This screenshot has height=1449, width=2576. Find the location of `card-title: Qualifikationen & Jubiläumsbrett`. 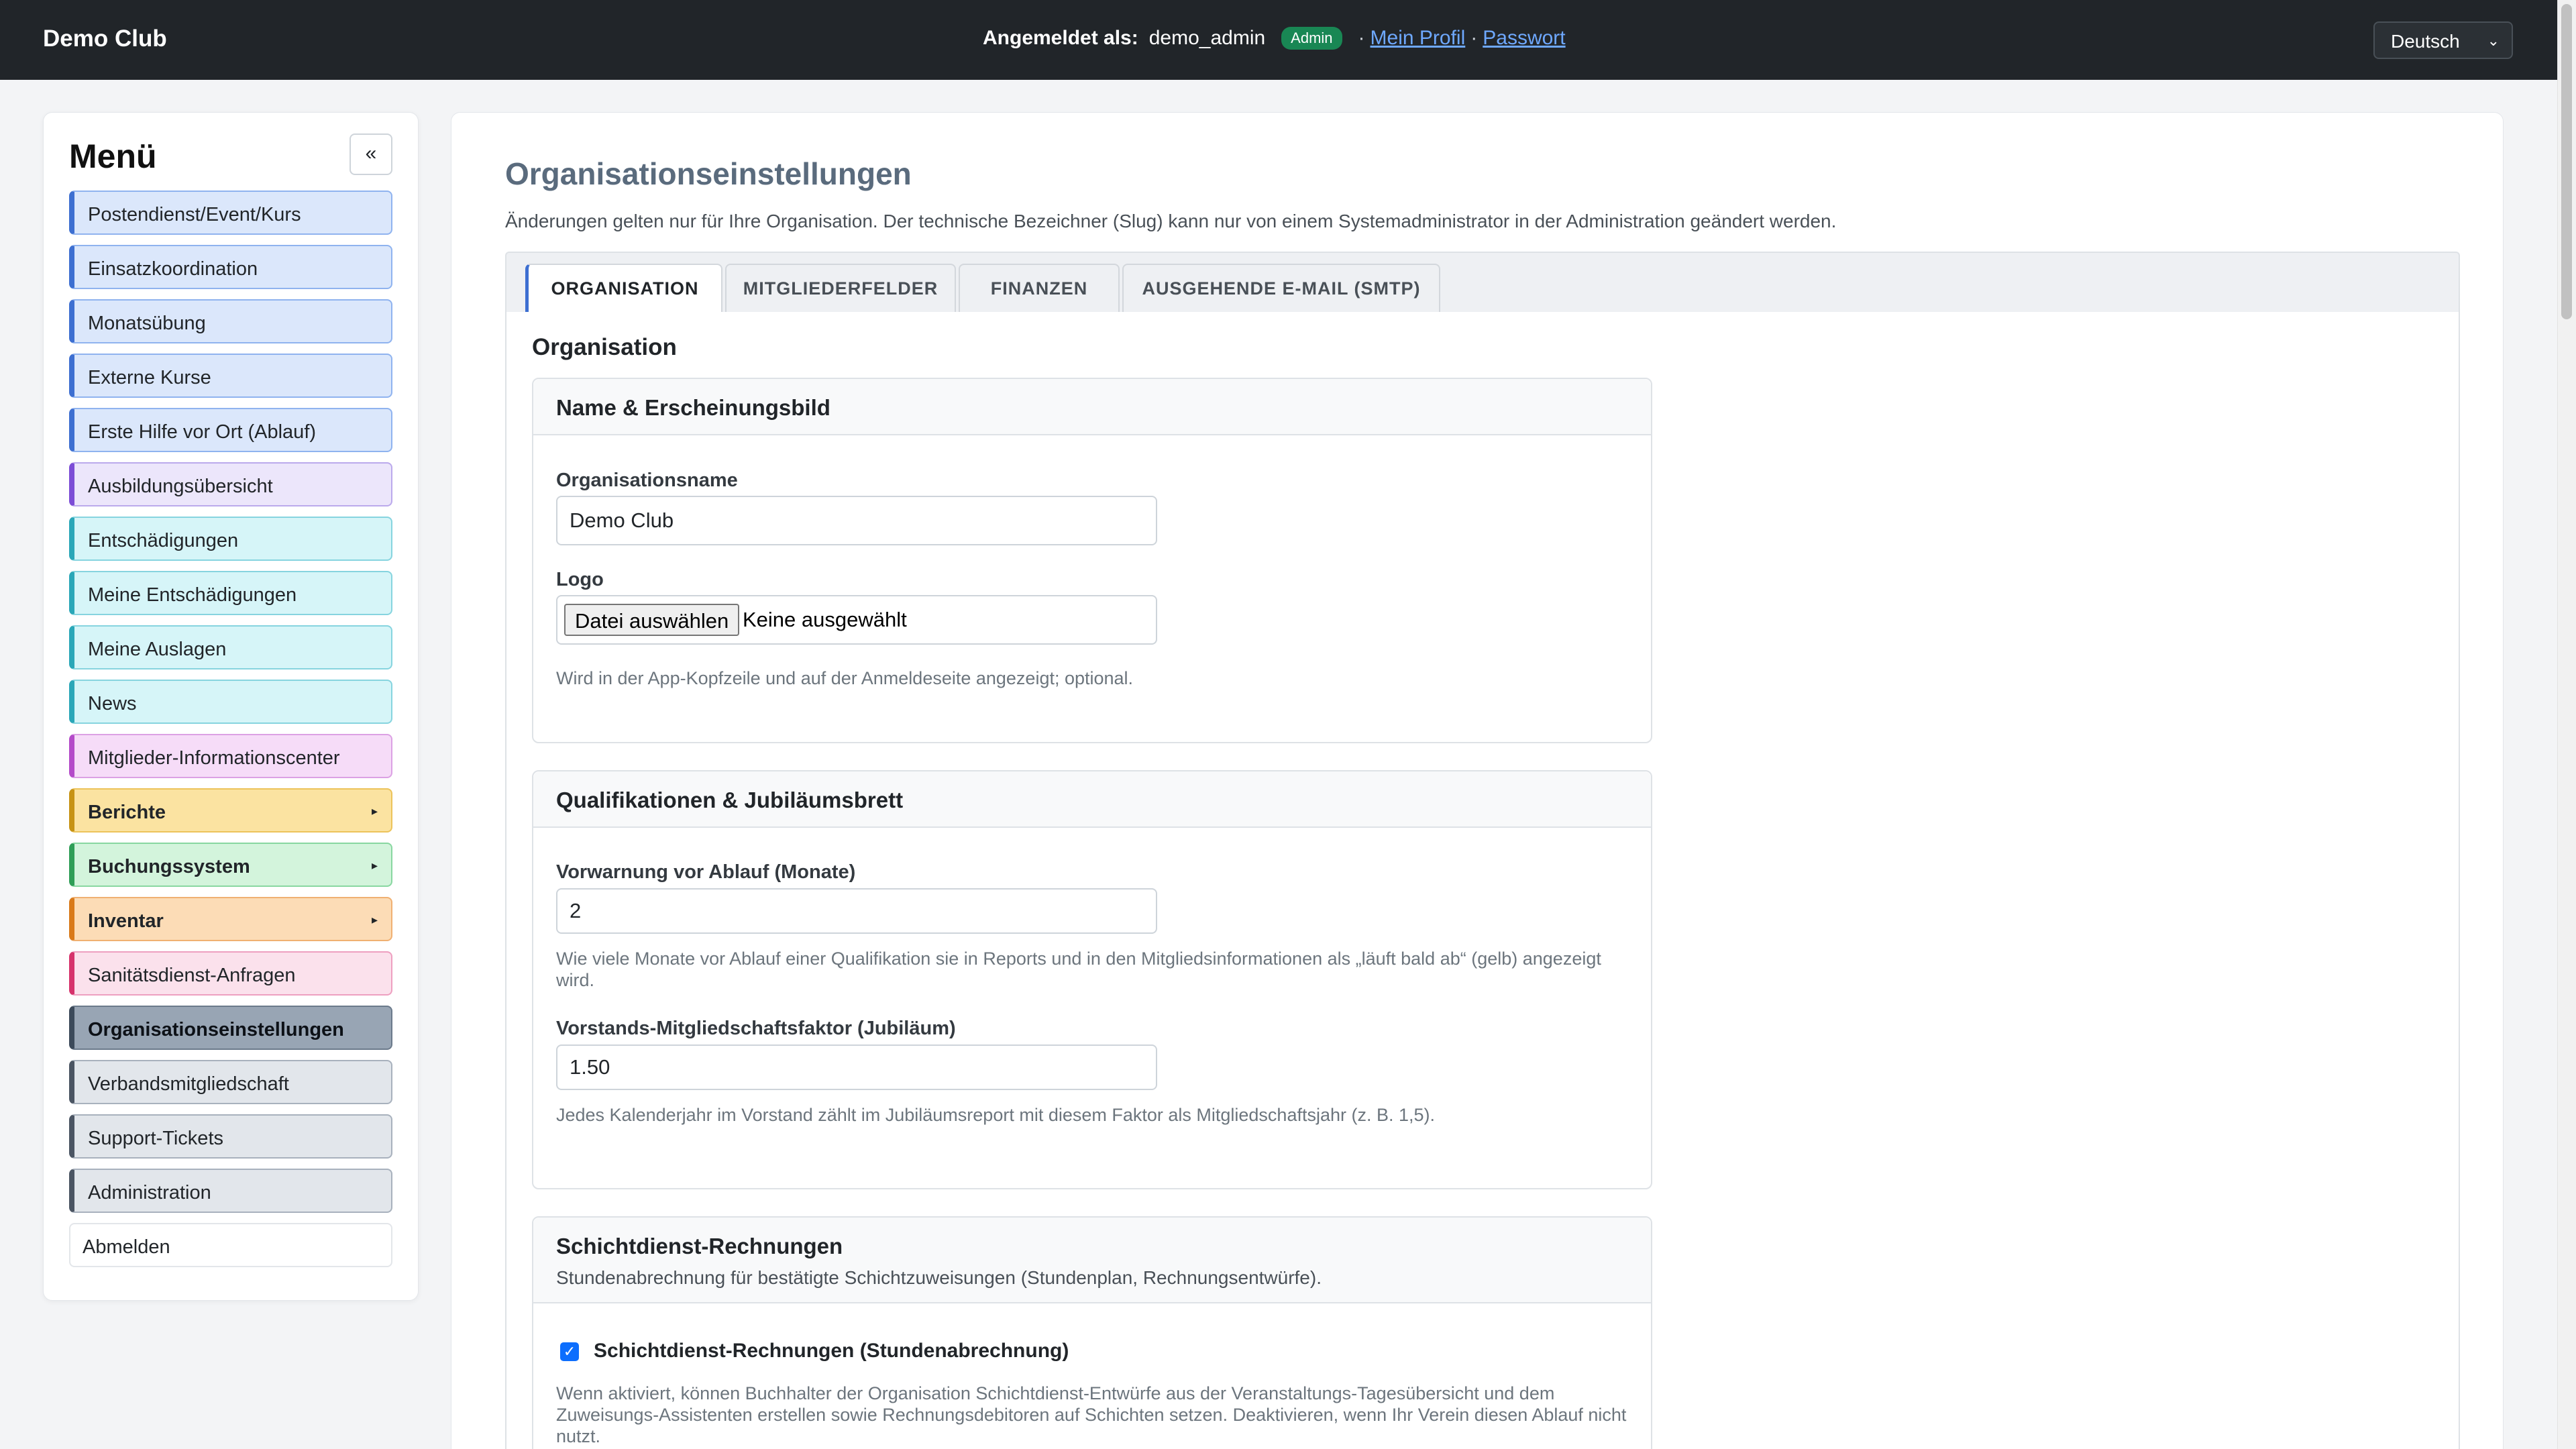

card-title: Qualifikationen & Jubiläumsbrett is located at coordinates (730, 800).